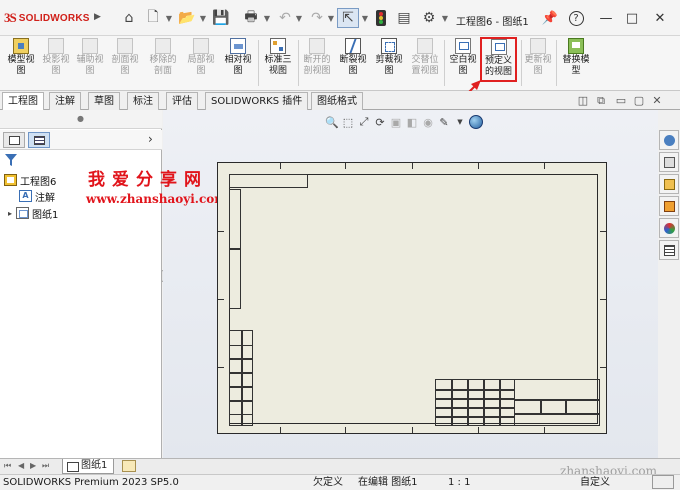 This screenshot has width=680, height=490. I want to click on select-icon: ⇱, so click(348, 18).